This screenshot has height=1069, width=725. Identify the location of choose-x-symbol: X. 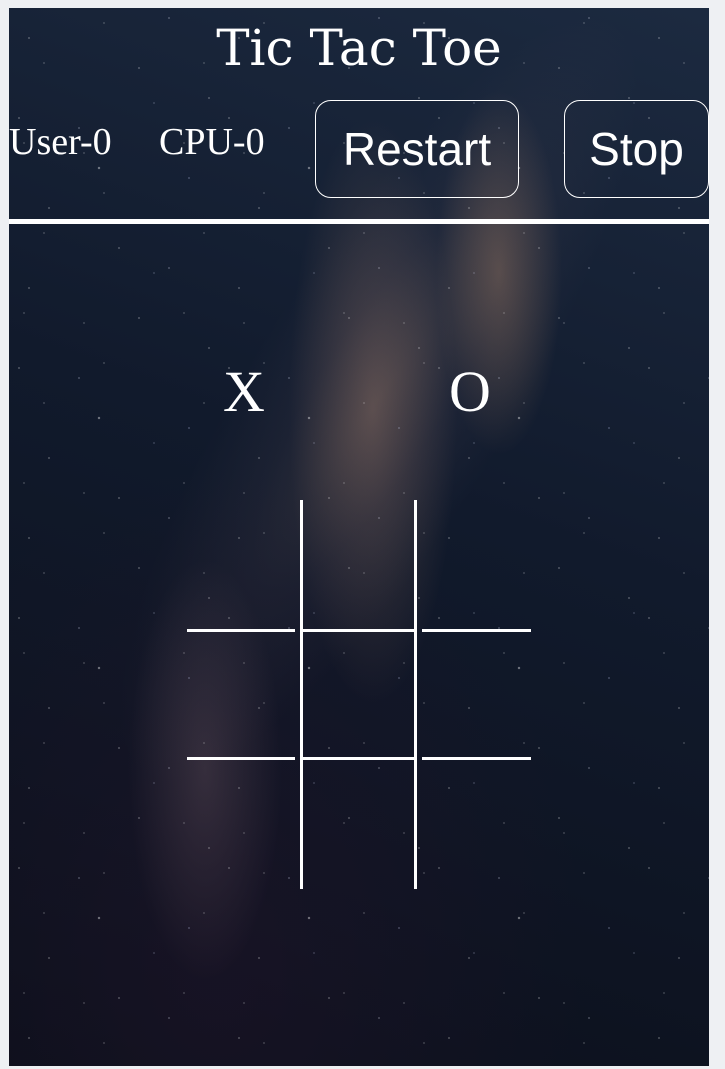
(244, 392).